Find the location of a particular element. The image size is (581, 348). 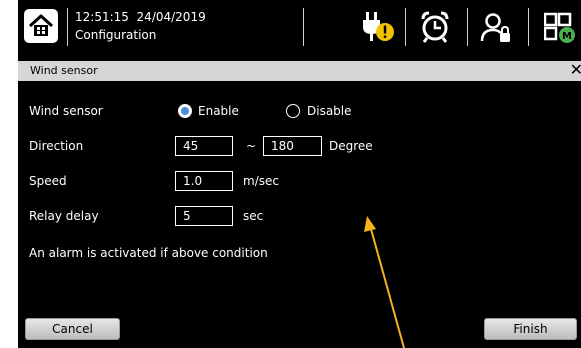

date-text: 24/04/2019 is located at coordinates (171, 17).